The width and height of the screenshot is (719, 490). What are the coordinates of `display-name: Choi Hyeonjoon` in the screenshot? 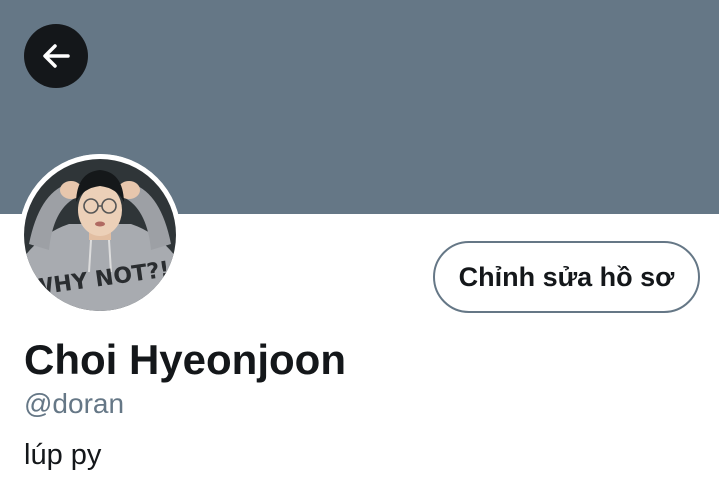 It's located at (185, 359).